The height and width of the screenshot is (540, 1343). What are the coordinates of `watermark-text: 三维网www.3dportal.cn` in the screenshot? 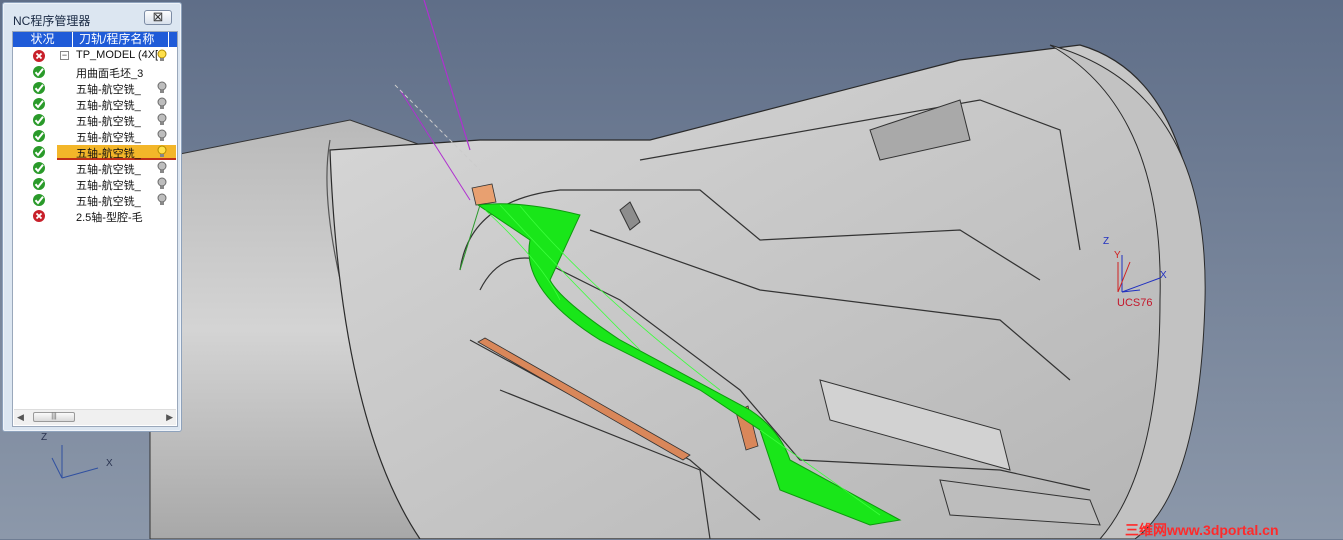 It's located at (1202, 530).